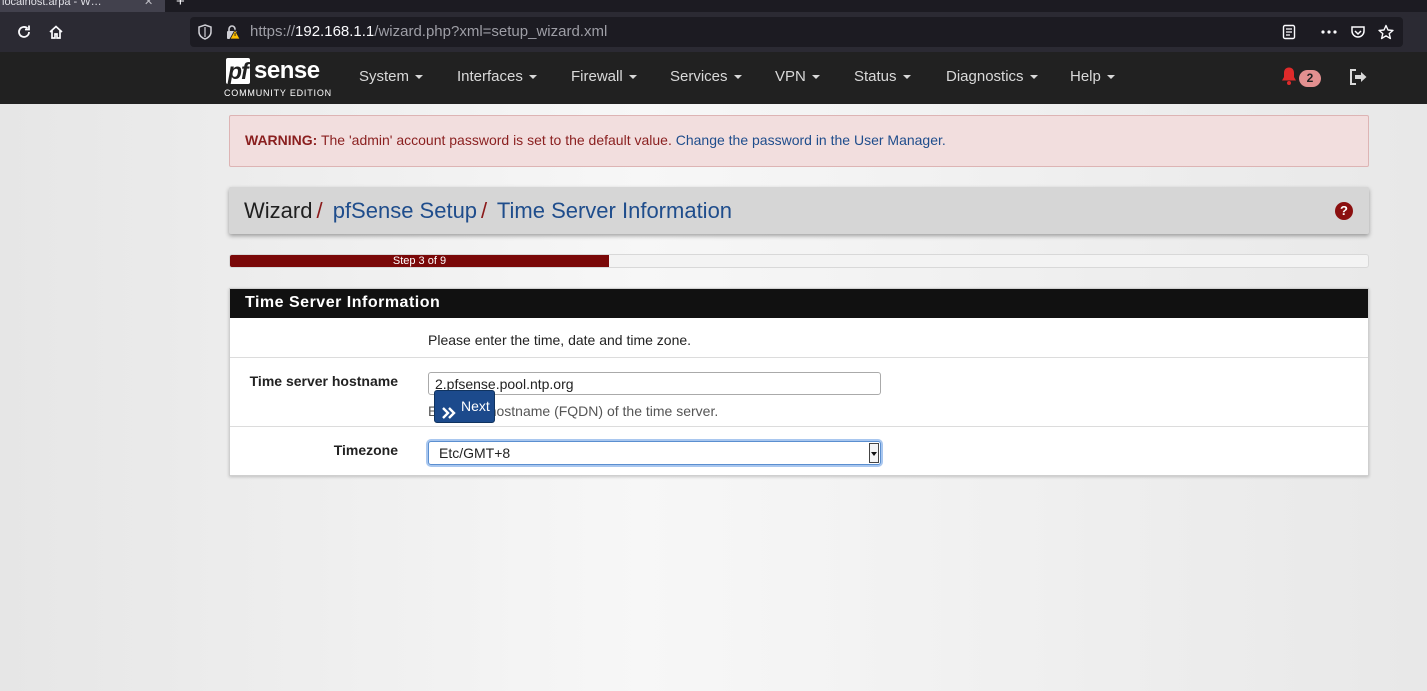  I want to click on url-host: 192.168.1.1, so click(335, 31).